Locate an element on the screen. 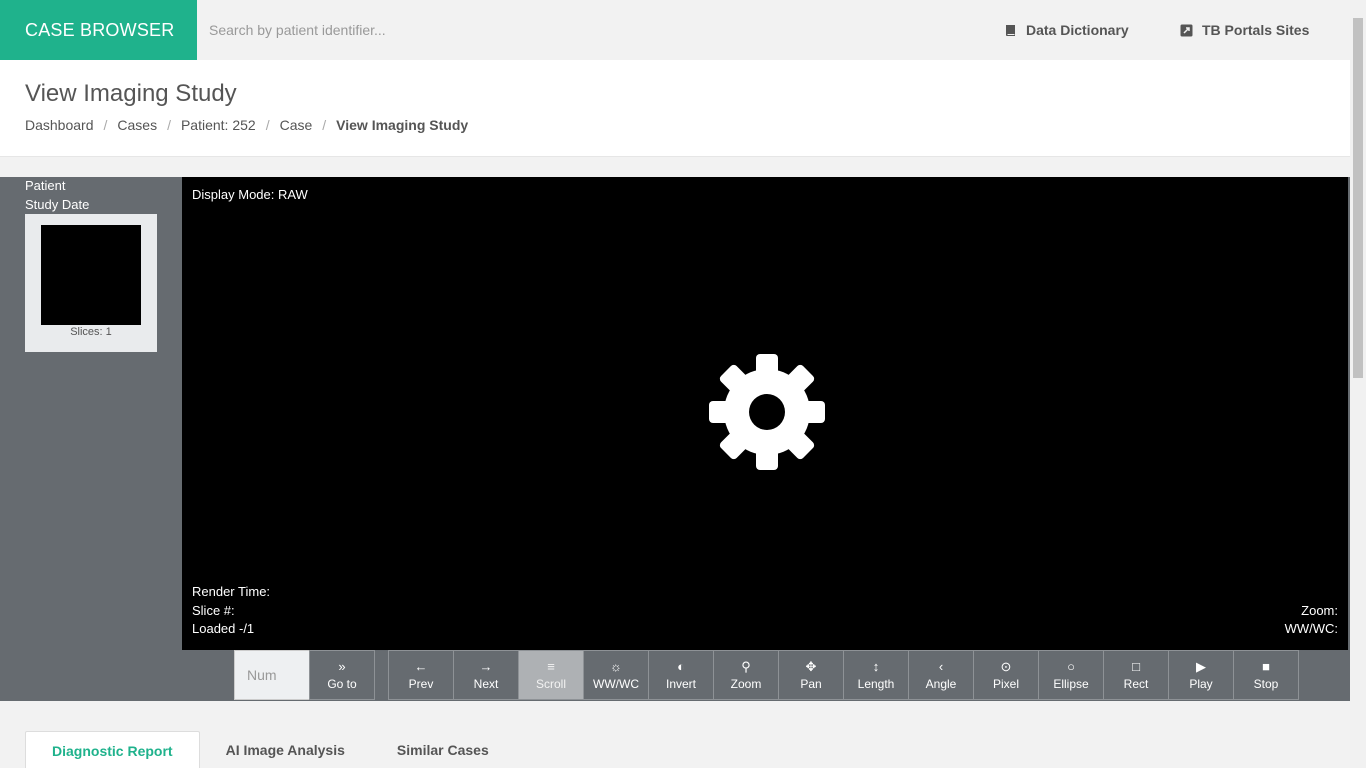 The width and height of the screenshot is (1366, 768). tb-portals-sites-label: TB Portals Sites is located at coordinates (1256, 30).